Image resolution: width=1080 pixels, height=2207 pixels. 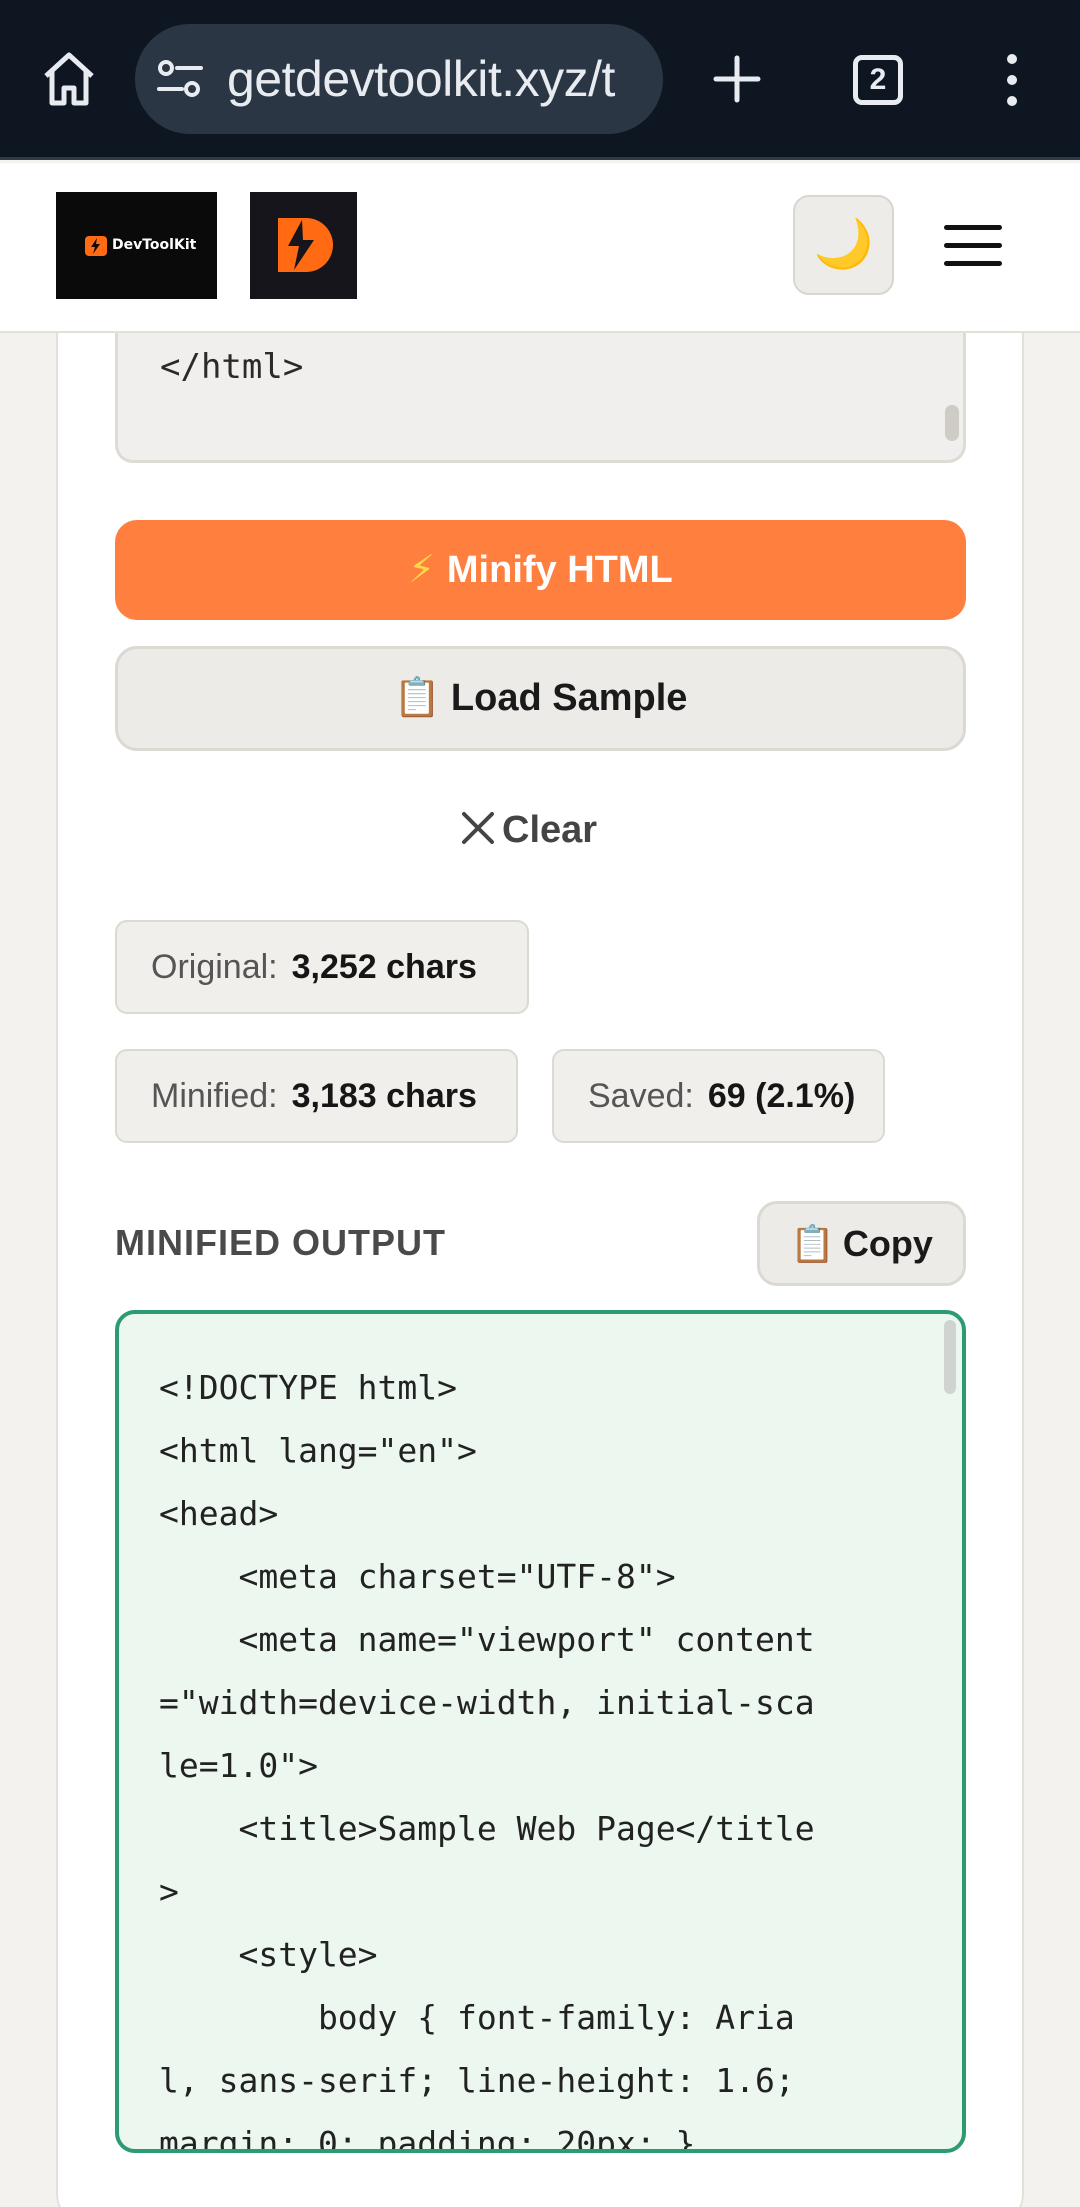 What do you see at coordinates (973, 246) in the screenshot?
I see `menu-icon` at bounding box center [973, 246].